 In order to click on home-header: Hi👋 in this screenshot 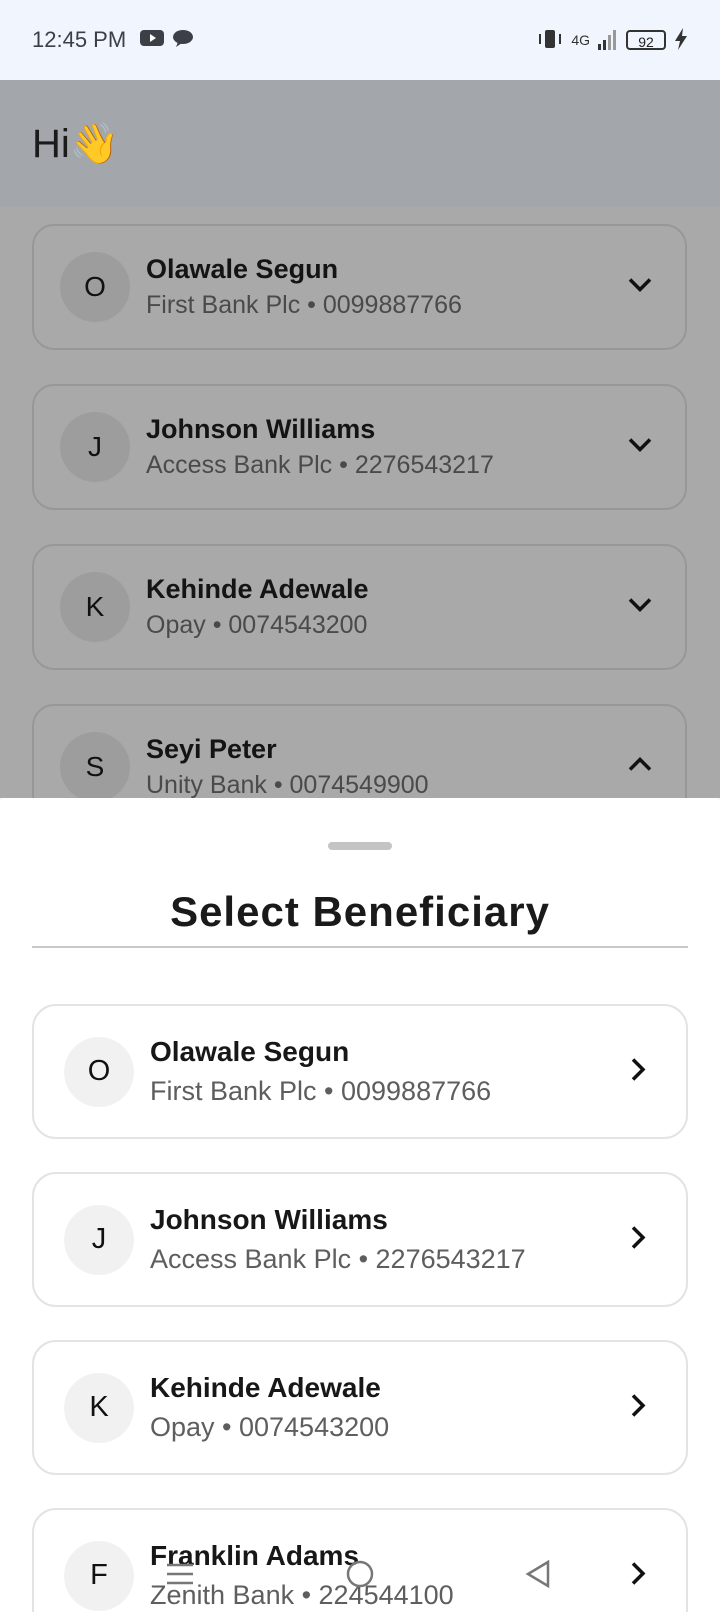, I will do `click(360, 143)`.